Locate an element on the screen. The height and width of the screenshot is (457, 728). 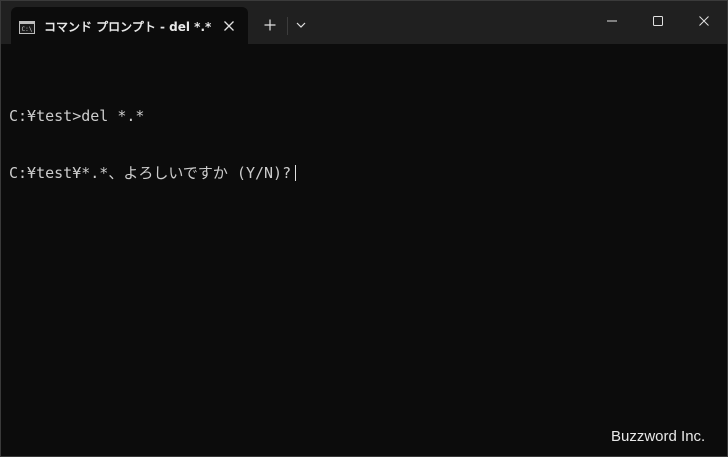
command-prompt-icon: C:\ is located at coordinates (27, 26).